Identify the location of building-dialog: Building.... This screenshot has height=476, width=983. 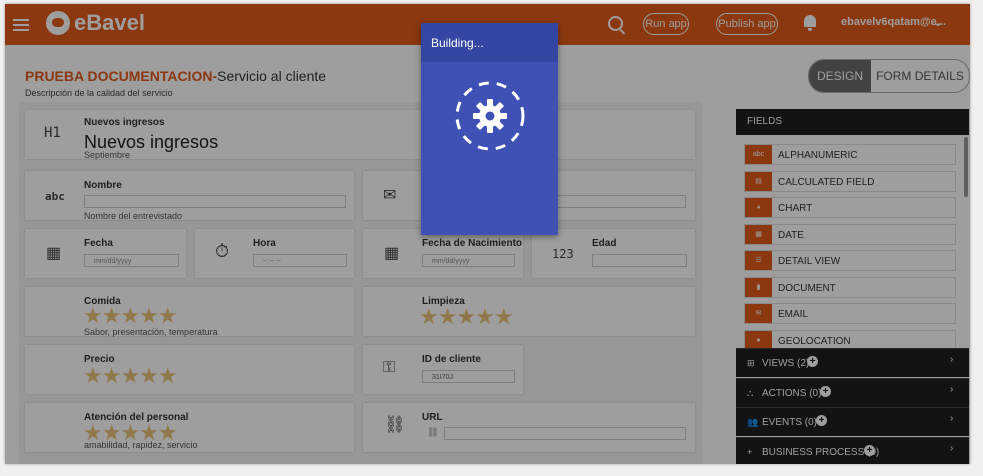
(489, 129).